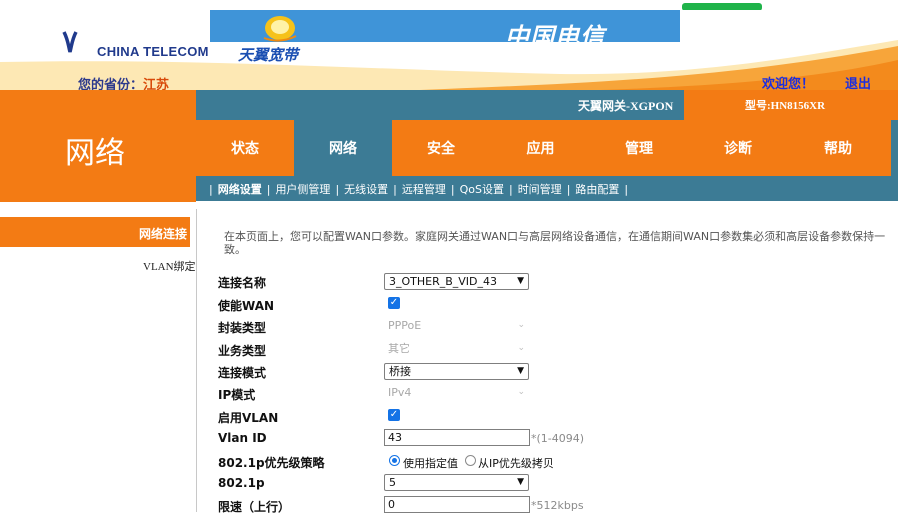  I want to click on enable-wan-label: 使能WAN, so click(246, 306).